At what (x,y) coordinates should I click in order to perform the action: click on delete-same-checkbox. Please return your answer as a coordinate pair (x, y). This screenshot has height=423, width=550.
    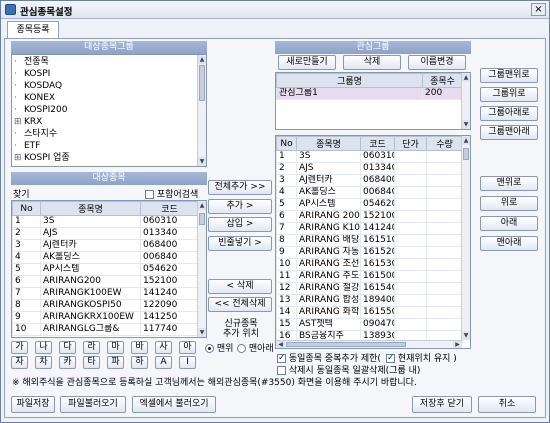
    Looking at the image, I should click on (281, 370).